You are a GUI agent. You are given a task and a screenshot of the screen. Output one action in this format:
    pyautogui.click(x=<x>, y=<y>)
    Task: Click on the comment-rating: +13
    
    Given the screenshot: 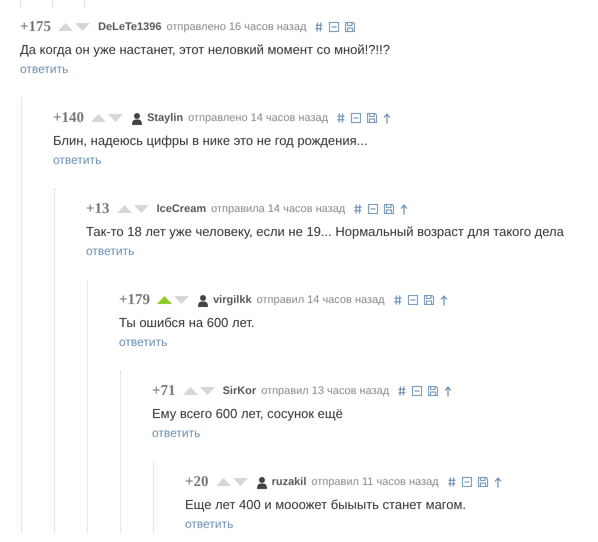 What is the action you would take?
    pyautogui.click(x=98, y=209)
    